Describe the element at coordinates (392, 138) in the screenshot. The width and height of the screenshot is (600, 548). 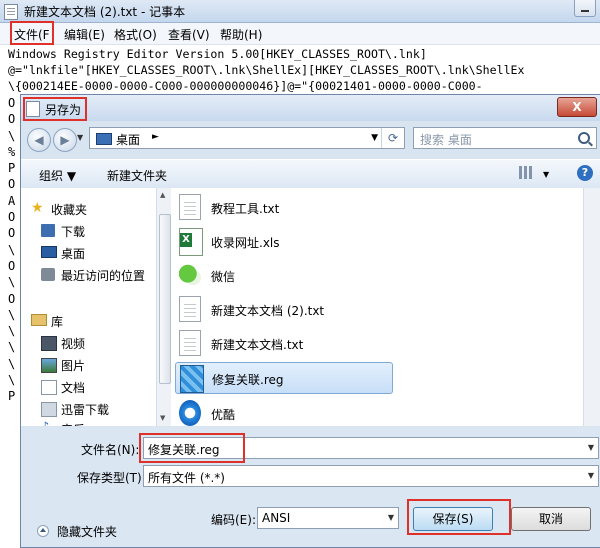
I see `refresh-icon: ⟳` at that location.